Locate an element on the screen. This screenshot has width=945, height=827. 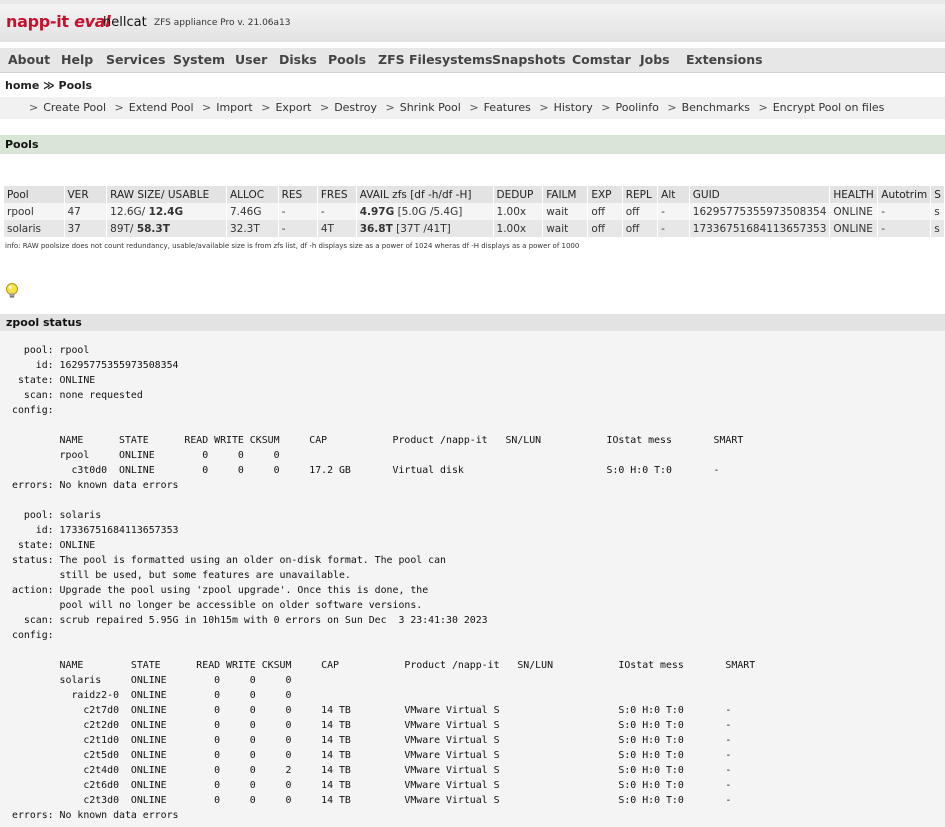
pool-alloc: 7.46G is located at coordinates (252, 211).